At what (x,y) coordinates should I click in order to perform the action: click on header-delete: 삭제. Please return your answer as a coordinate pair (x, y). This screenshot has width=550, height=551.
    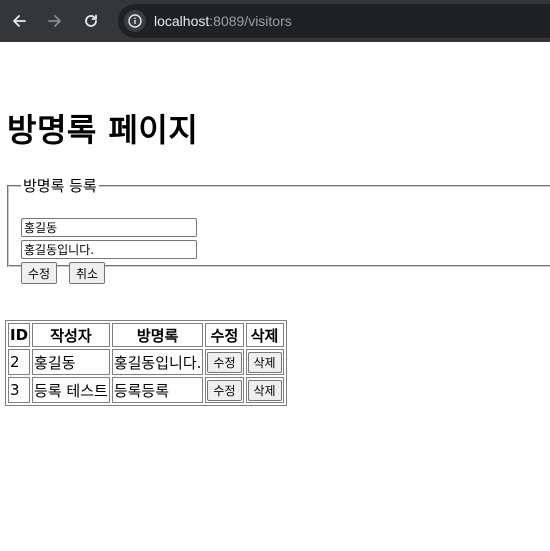
    Looking at the image, I should click on (264, 335).